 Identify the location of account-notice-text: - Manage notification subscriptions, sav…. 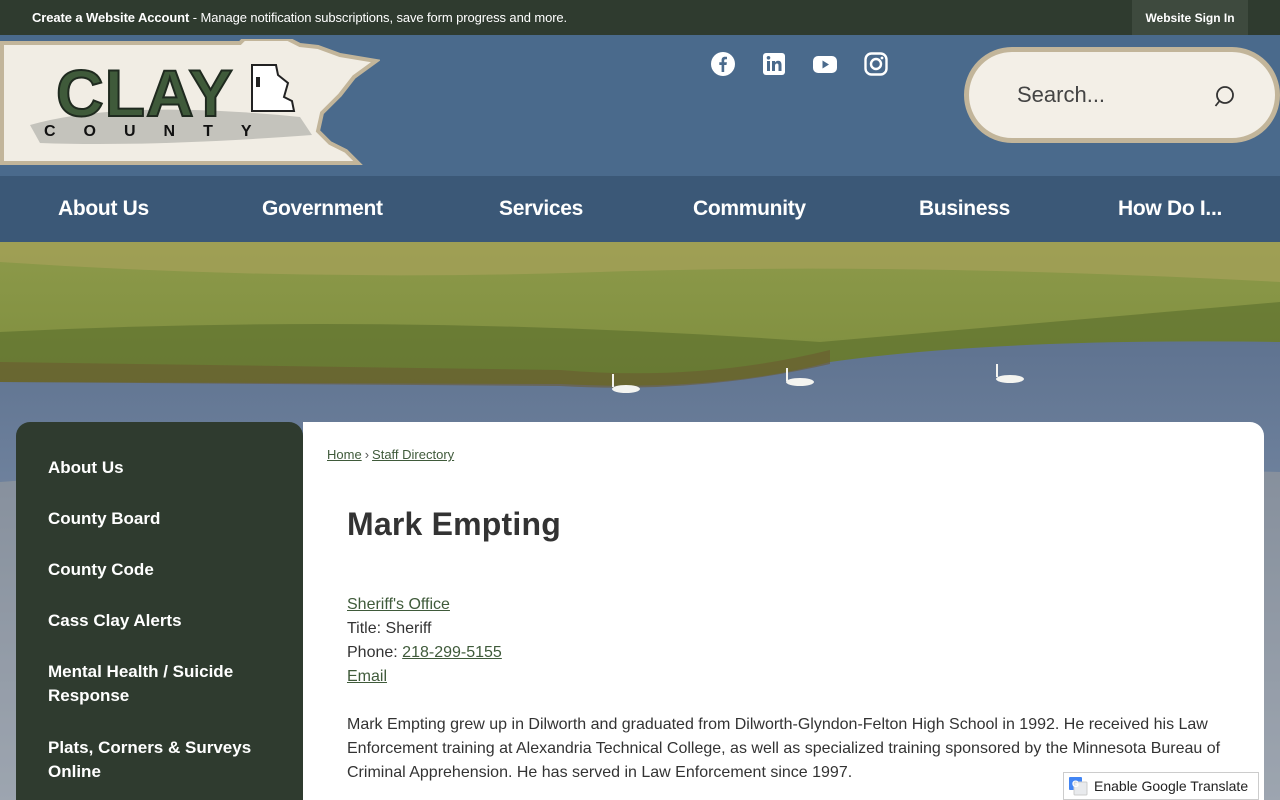
(378, 17).